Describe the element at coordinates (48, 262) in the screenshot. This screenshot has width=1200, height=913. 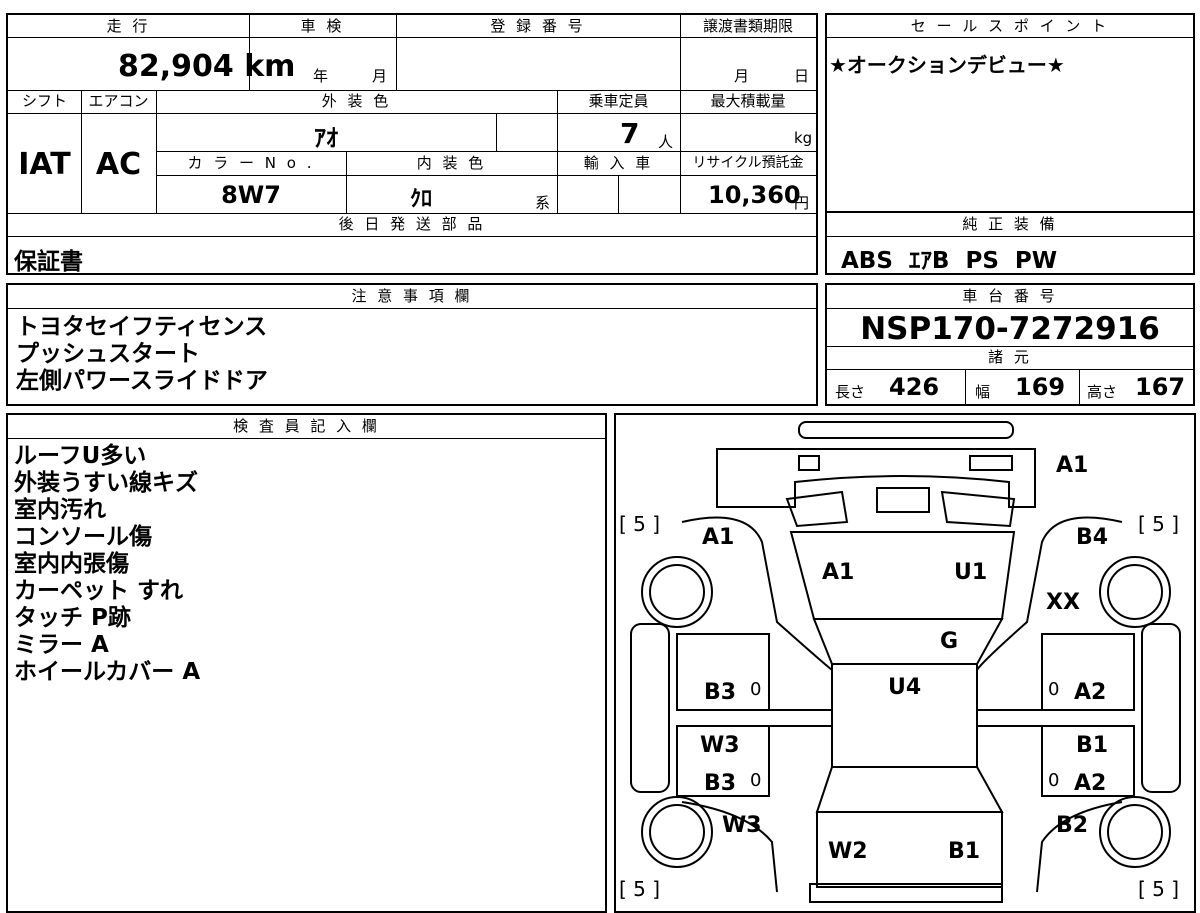
I see `later-items-value: 保証書` at that location.